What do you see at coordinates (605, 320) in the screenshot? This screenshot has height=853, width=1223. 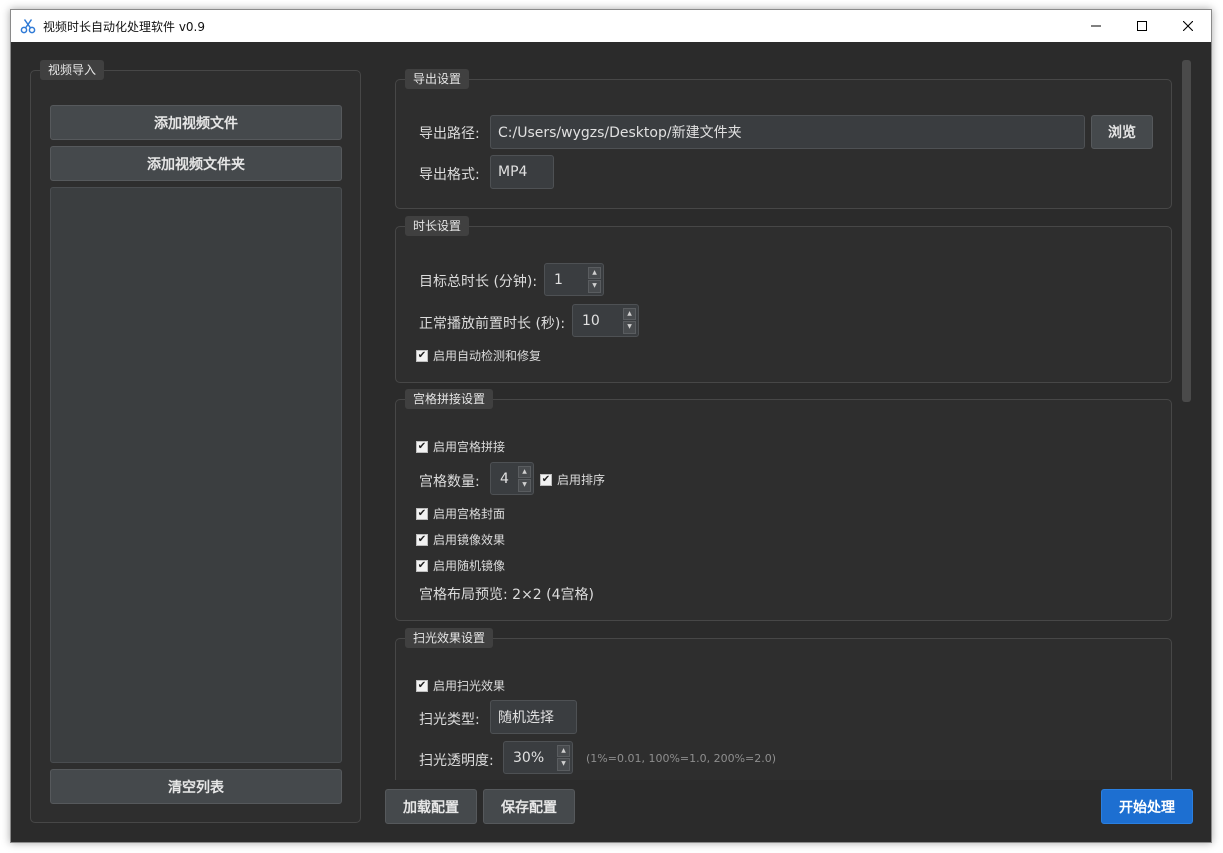 I see `pre-duration-spinbox: 10 ▲ ▼` at bounding box center [605, 320].